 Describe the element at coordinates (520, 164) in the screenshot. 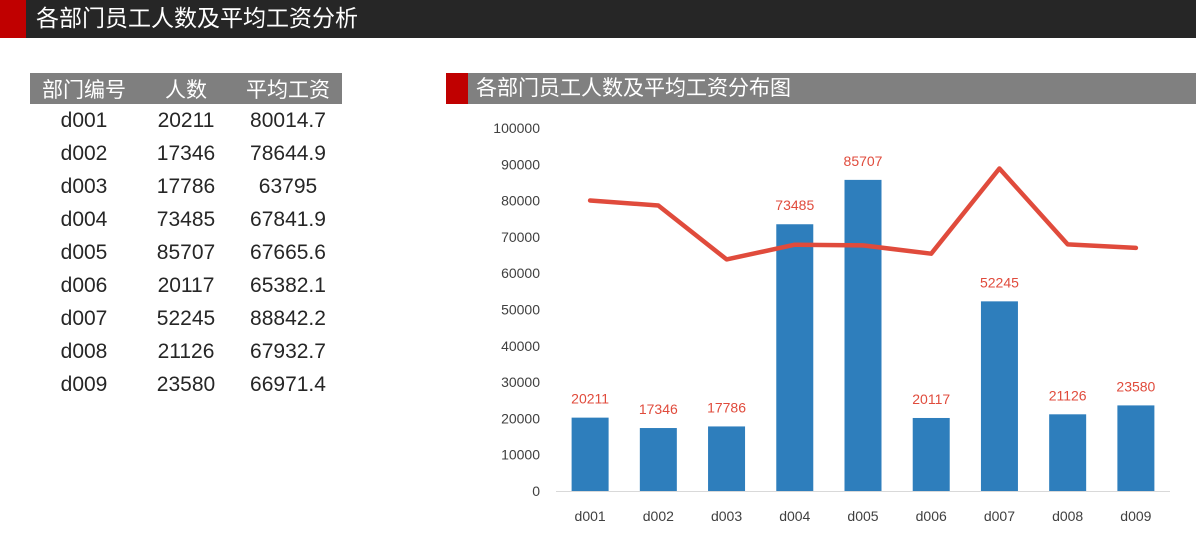

I see `y-tick-label: 90000` at that location.